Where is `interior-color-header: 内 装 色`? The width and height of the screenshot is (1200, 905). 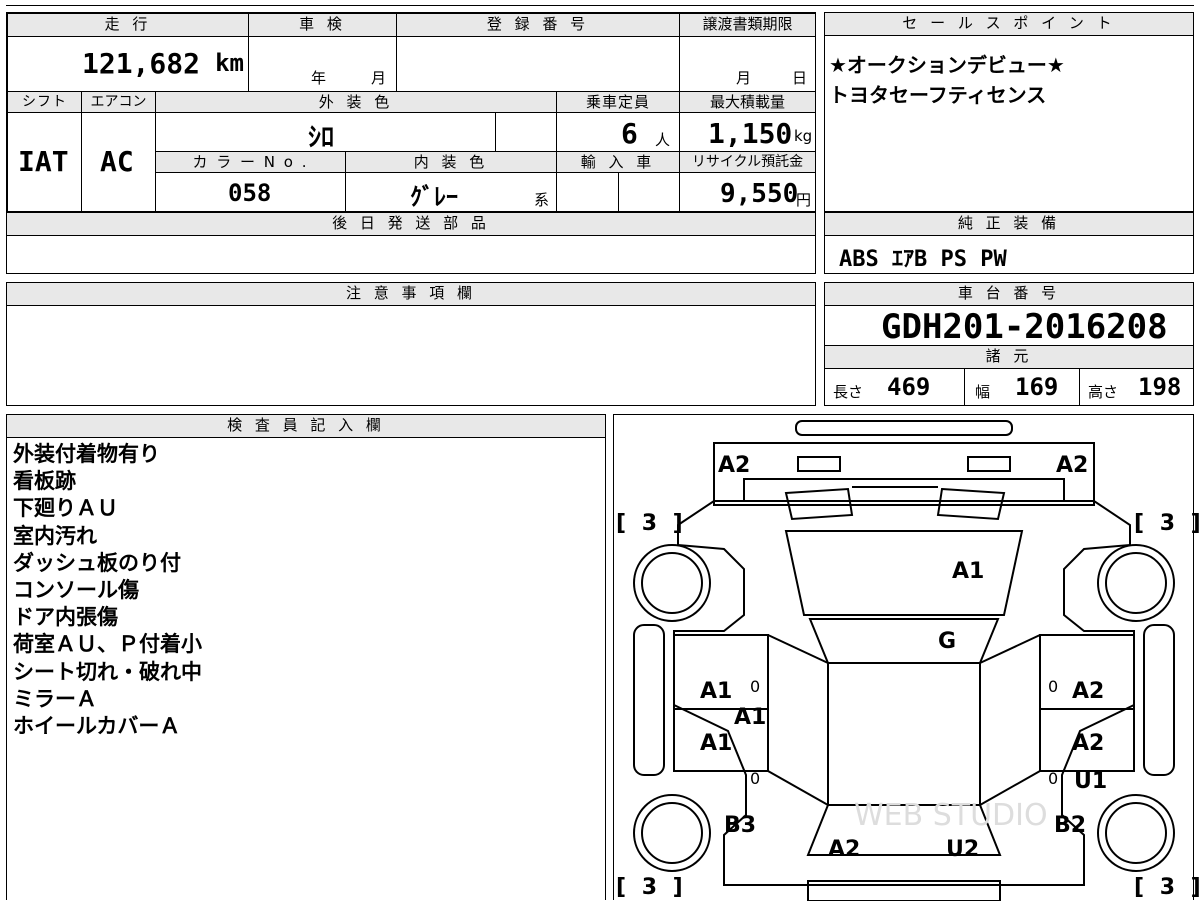 interior-color-header: 内 装 色 is located at coordinates (451, 162).